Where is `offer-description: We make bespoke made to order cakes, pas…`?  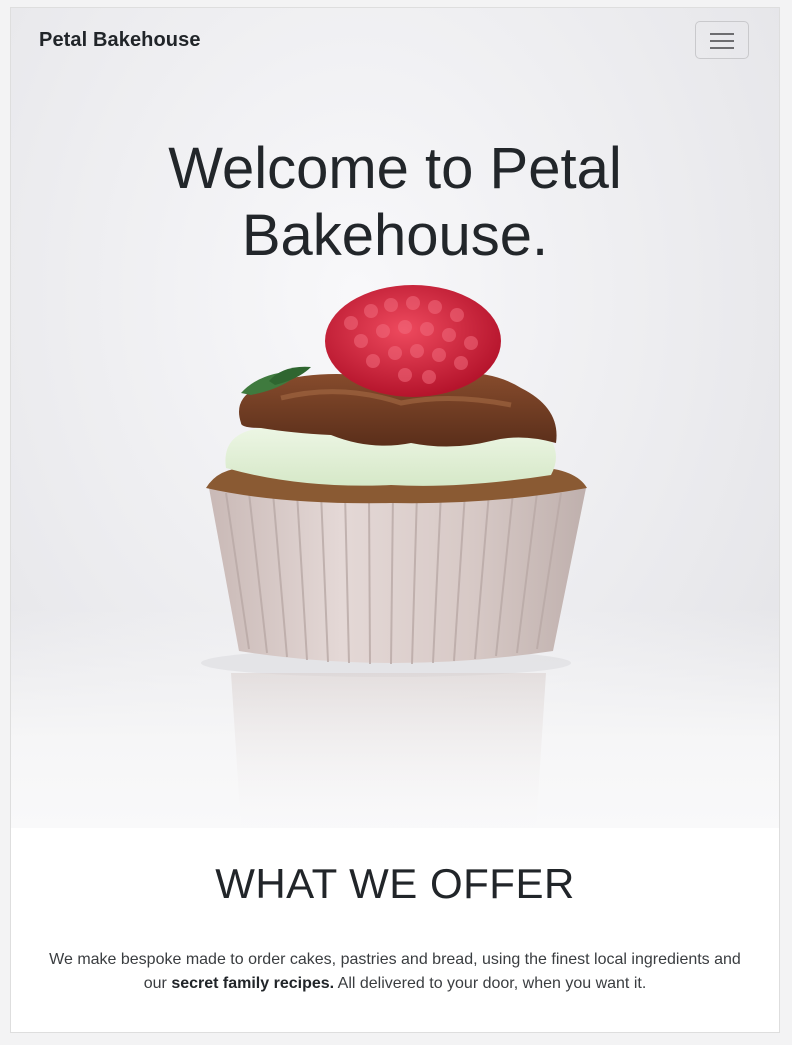 offer-description: We make bespoke made to order cakes, pas… is located at coordinates (395, 972).